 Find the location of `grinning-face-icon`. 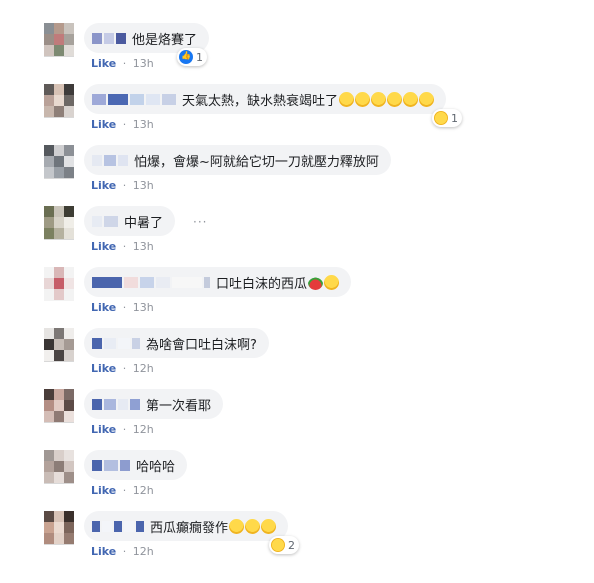

grinning-face-icon is located at coordinates (332, 282).